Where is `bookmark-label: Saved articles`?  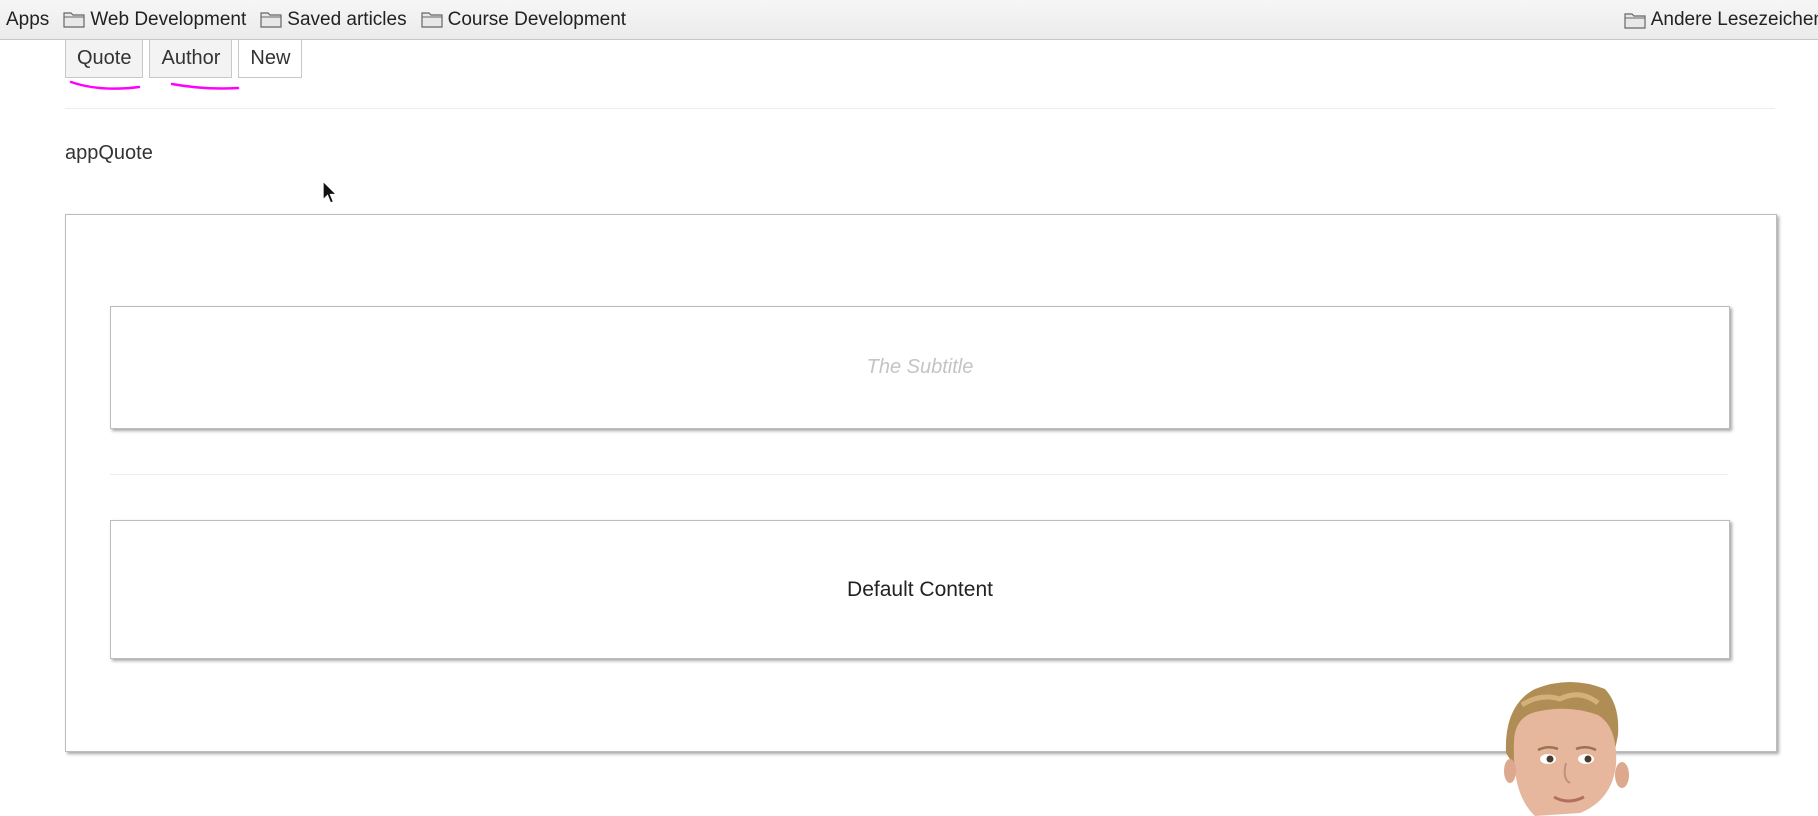 bookmark-label: Saved articles is located at coordinates (347, 19).